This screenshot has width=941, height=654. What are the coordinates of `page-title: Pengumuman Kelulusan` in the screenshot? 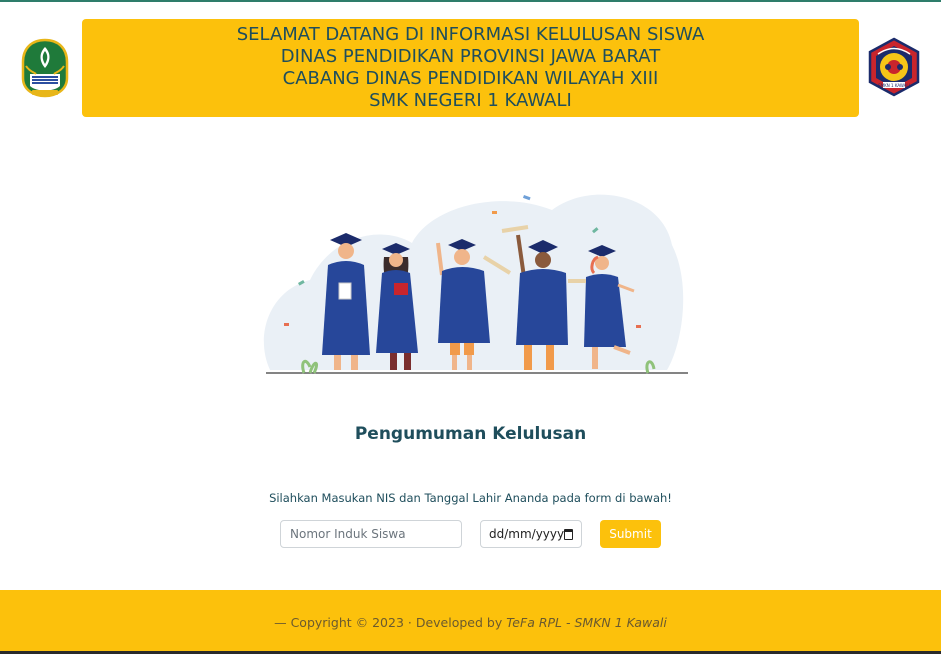 It's located at (470, 434).